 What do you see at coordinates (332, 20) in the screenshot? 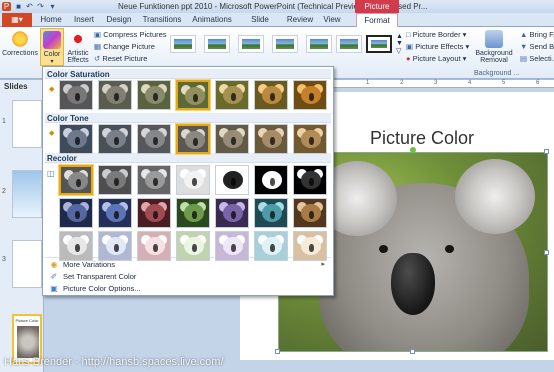
I see `tab-view: View` at bounding box center [332, 20].